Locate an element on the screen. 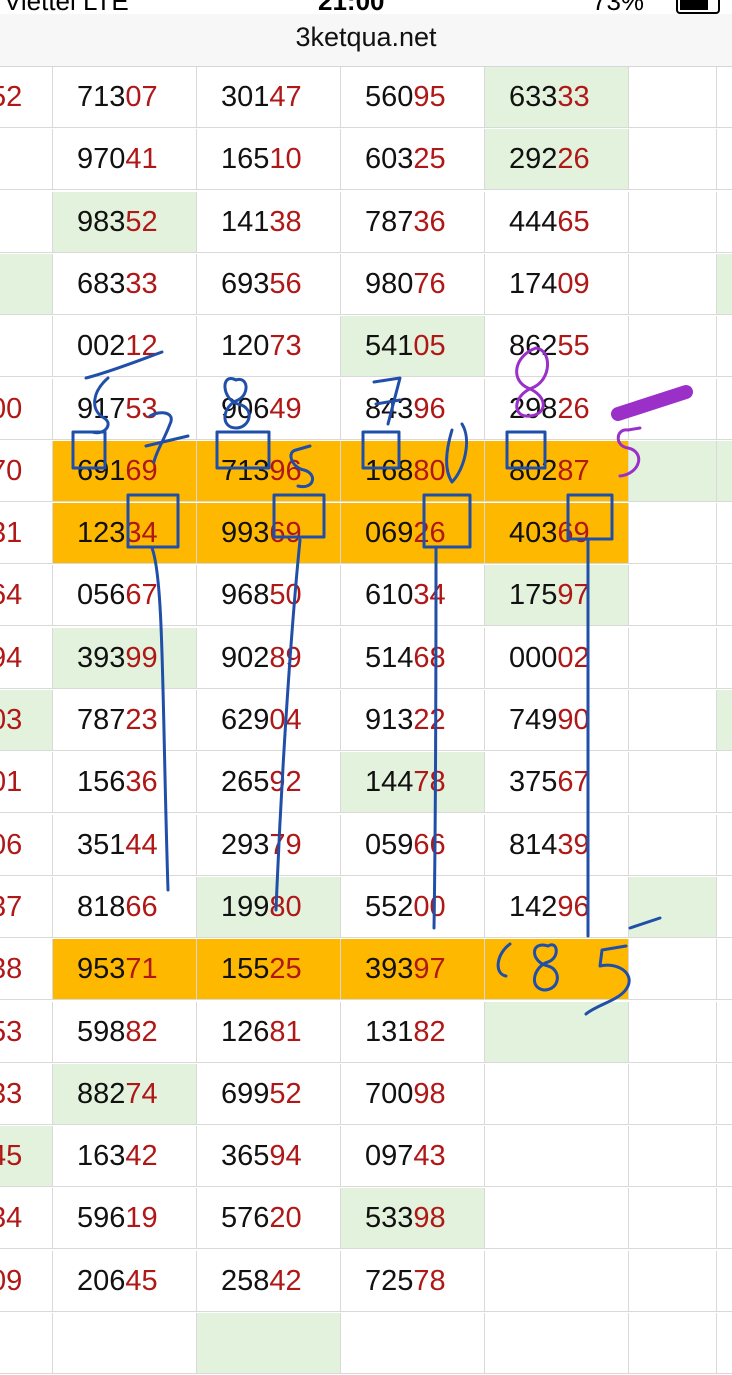 This screenshot has width=732, height=1375. result-suffix: 19 is located at coordinates (141, 1218).